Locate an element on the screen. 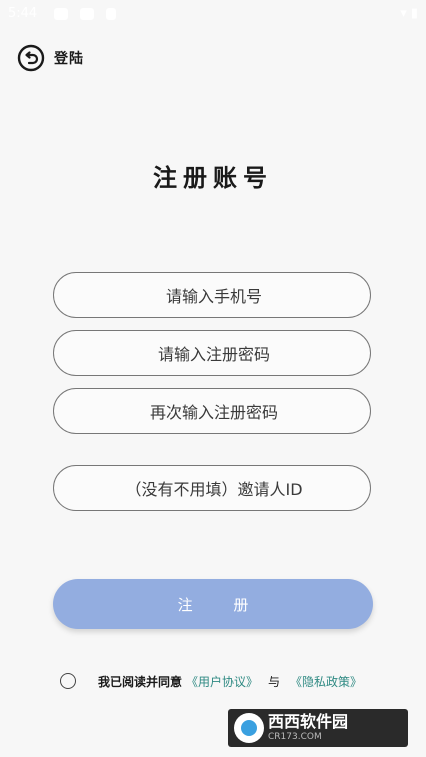  page-title: 注册账号 is located at coordinates (213, 178).